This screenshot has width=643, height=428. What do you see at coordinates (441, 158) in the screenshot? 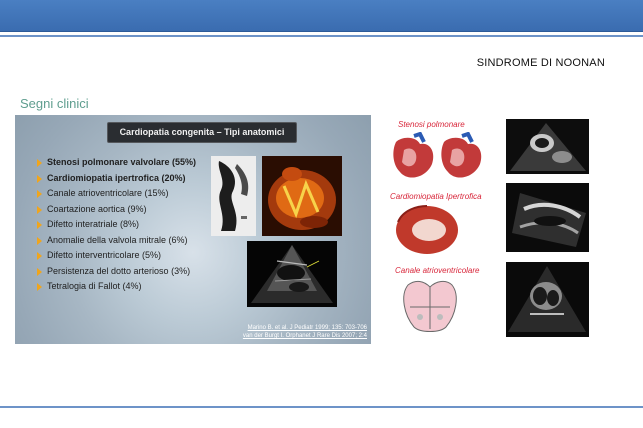
I see `pulmonary-stenosis-heart-illustration` at bounding box center [441, 158].